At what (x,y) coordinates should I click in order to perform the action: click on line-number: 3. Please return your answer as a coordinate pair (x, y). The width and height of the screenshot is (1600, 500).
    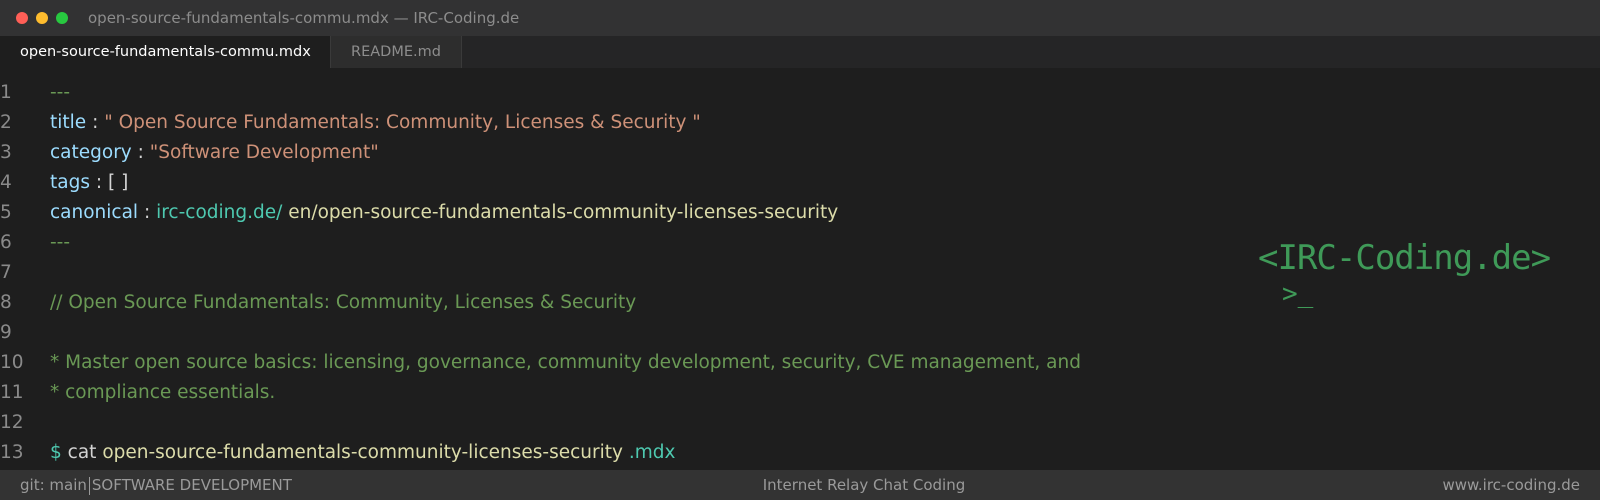
    Looking at the image, I should click on (6, 152).